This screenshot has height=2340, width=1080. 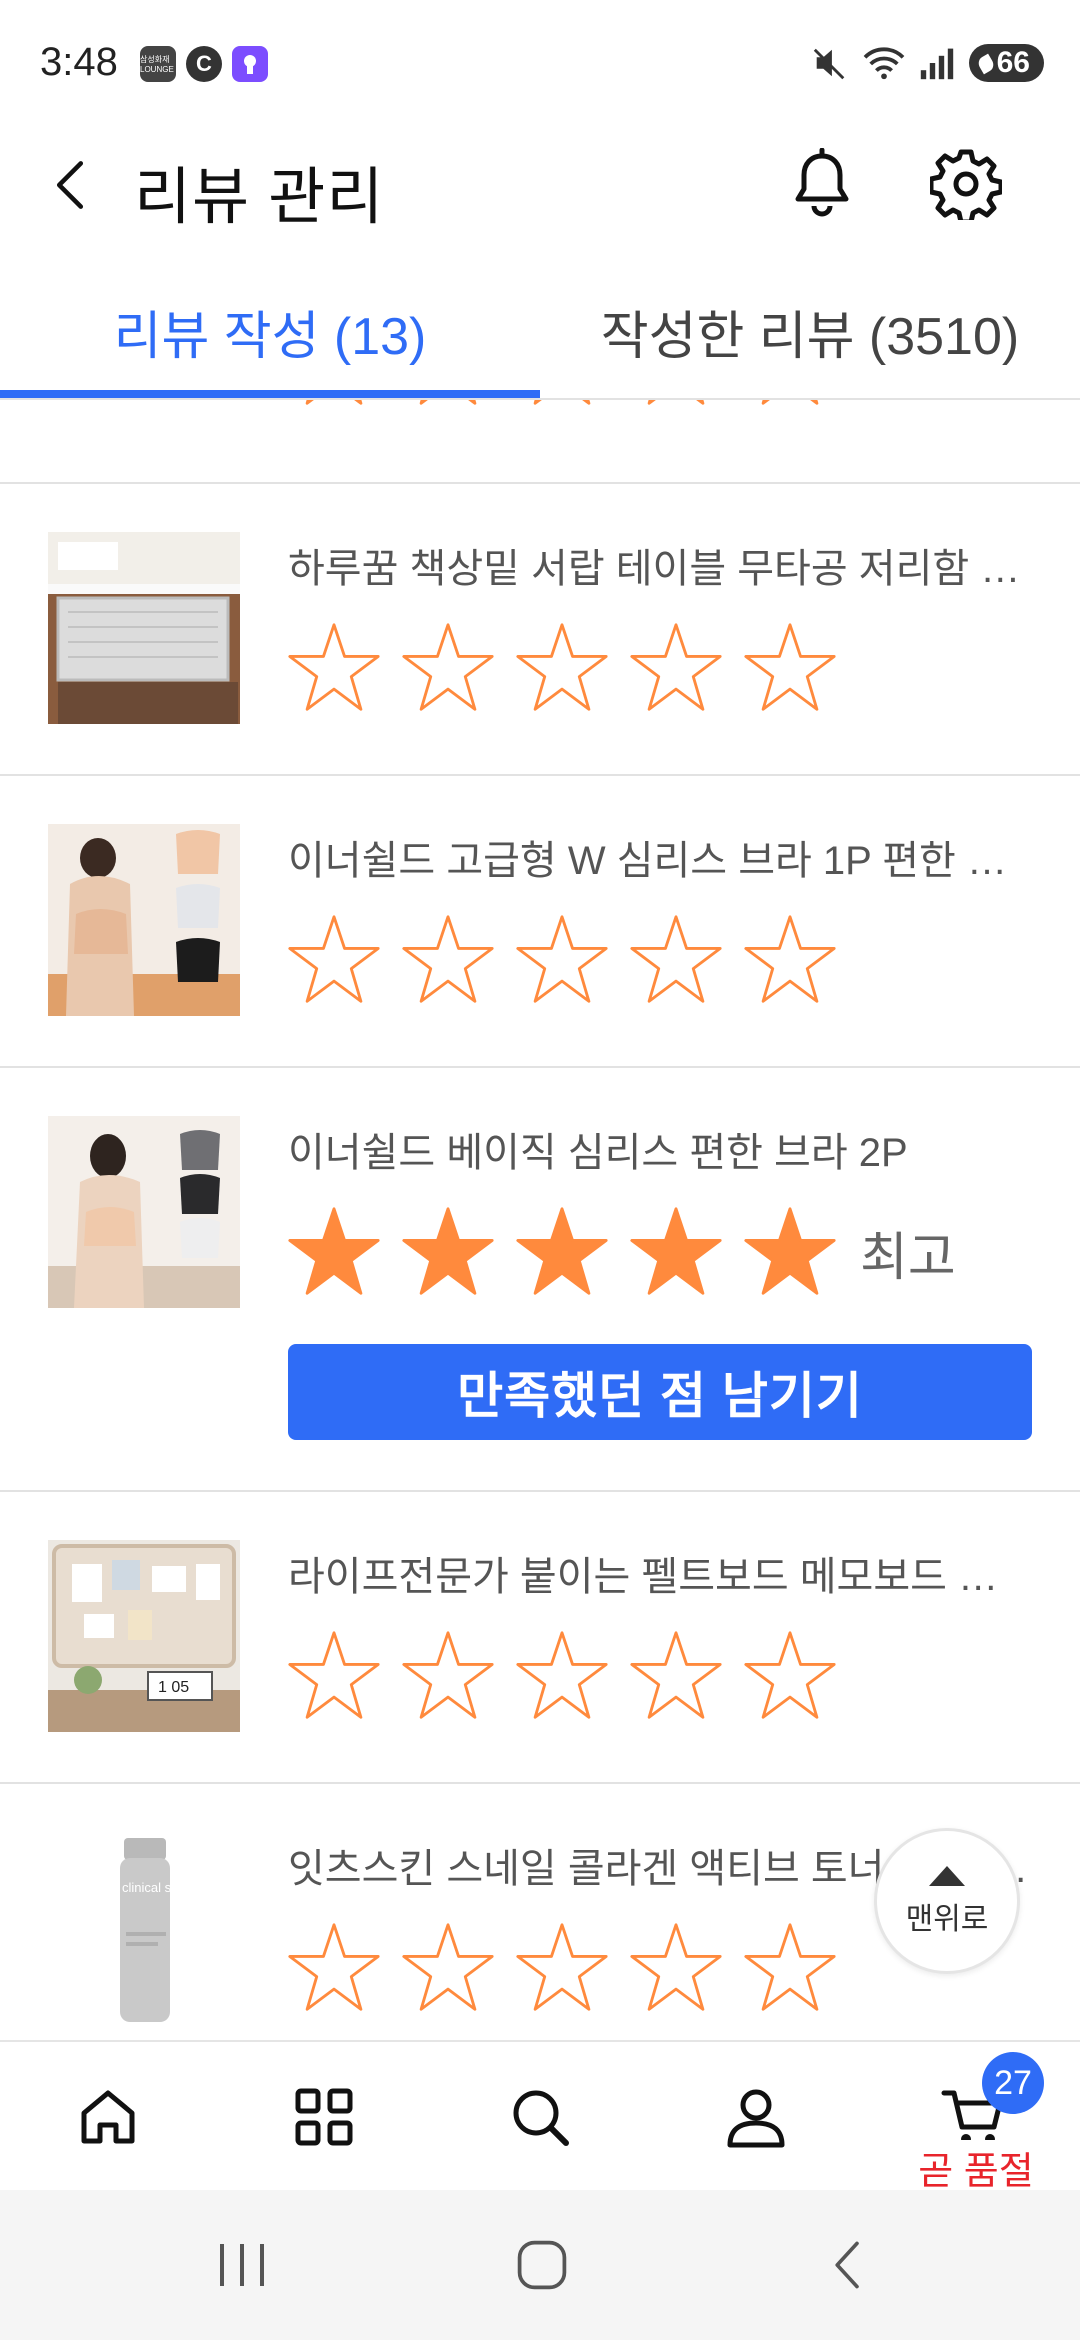 What do you see at coordinates (204, 64) in the screenshot?
I see `c-app-icon: C` at bounding box center [204, 64].